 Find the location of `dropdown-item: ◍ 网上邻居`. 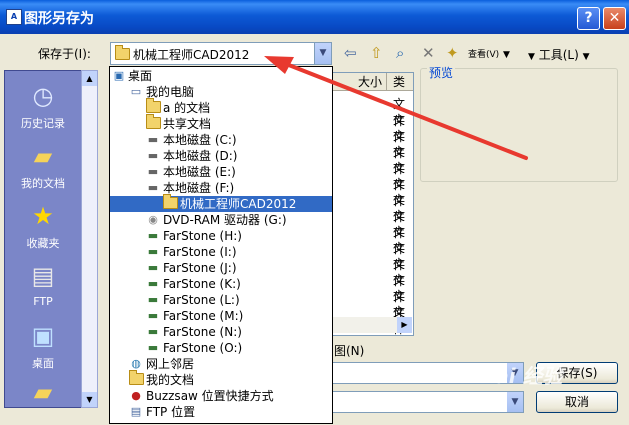

dropdown-item: ◍ 网上邻居 is located at coordinates (221, 364).